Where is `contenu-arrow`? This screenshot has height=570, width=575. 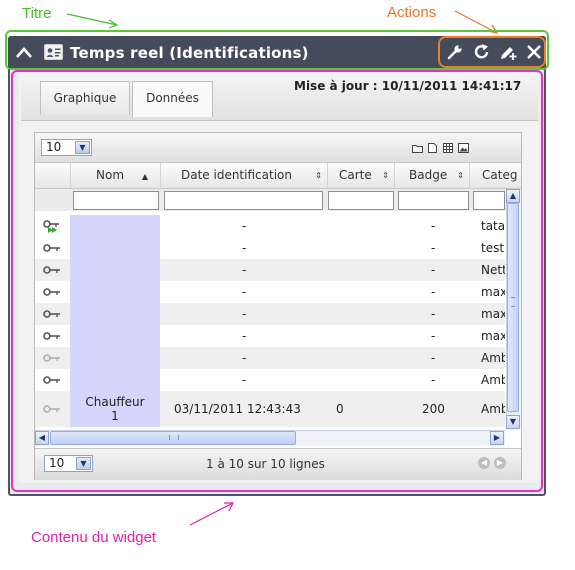
contenu-arrow is located at coordinates (211, 514).